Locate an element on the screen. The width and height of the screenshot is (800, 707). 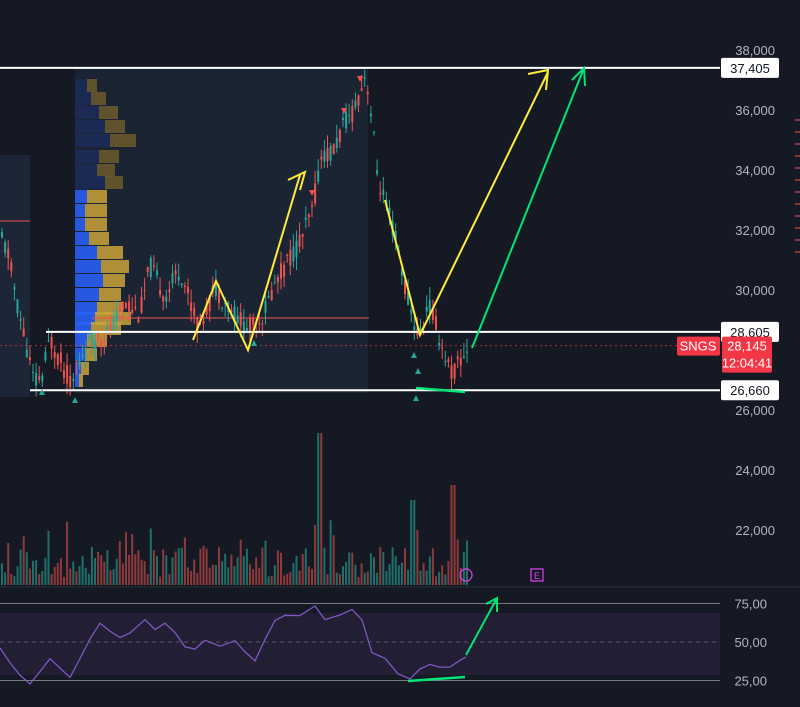
level-price-label: 37,405 is located at coordinates (750, 68).